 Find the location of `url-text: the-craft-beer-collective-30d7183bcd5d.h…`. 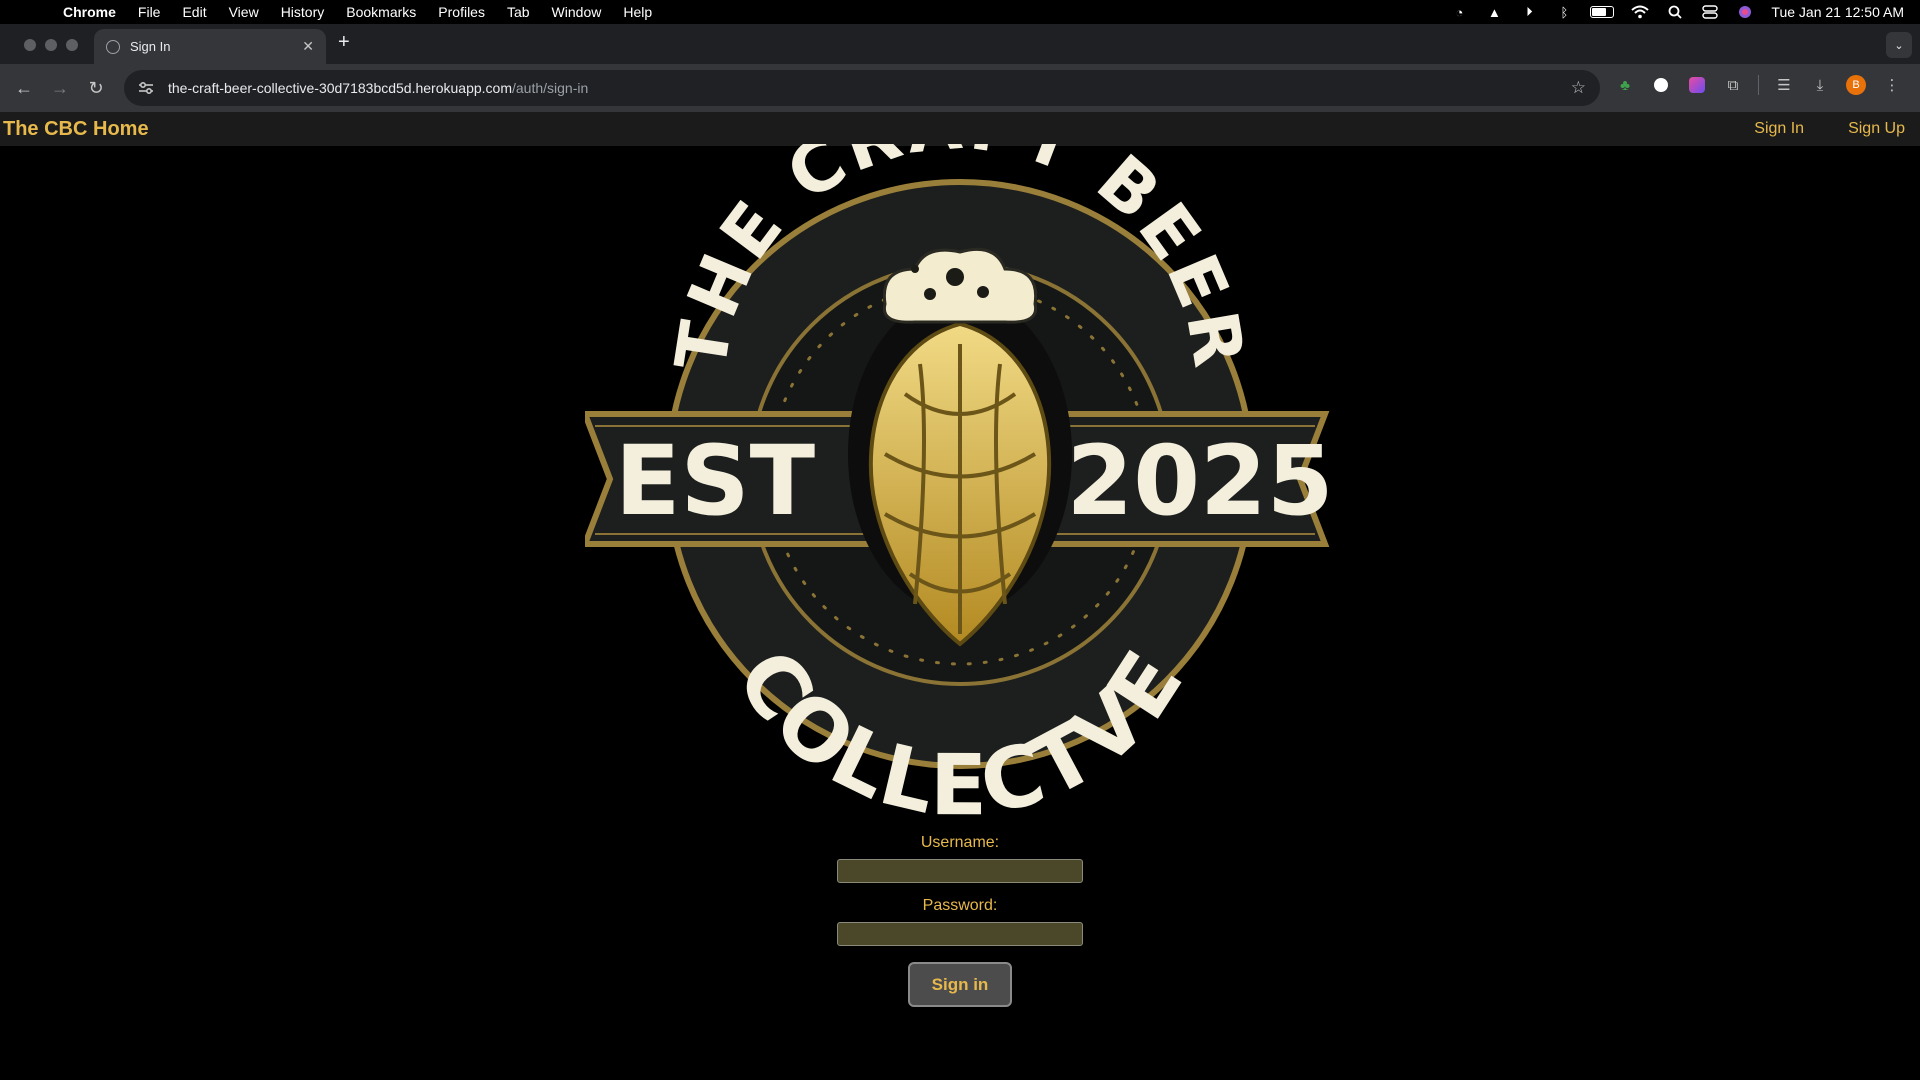

url-text: the-craft-beer-collective-30d7183bcd5d.h… is located at coordinates (378, 88).